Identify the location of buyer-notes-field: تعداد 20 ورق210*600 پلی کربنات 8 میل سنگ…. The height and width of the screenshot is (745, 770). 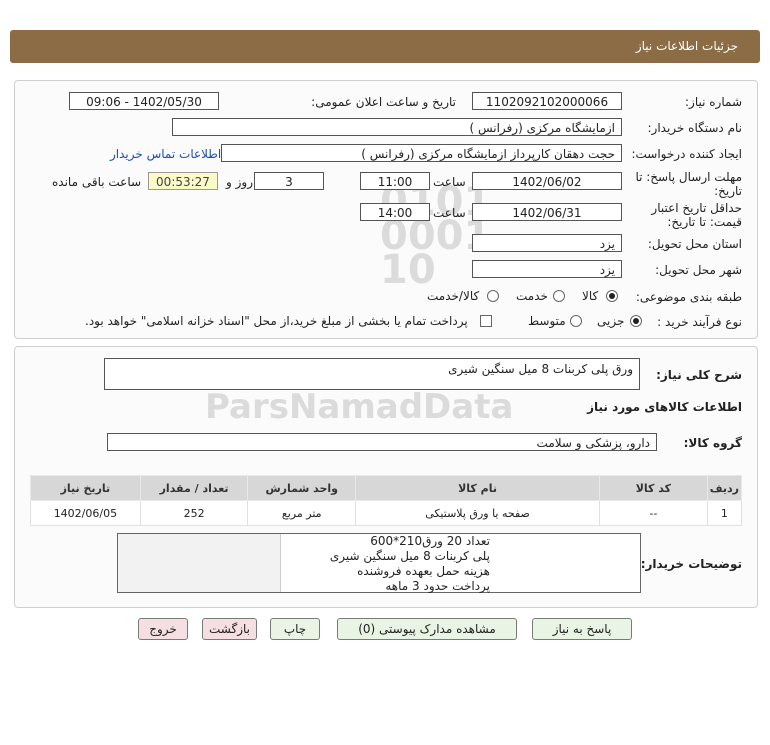
(379, 563).